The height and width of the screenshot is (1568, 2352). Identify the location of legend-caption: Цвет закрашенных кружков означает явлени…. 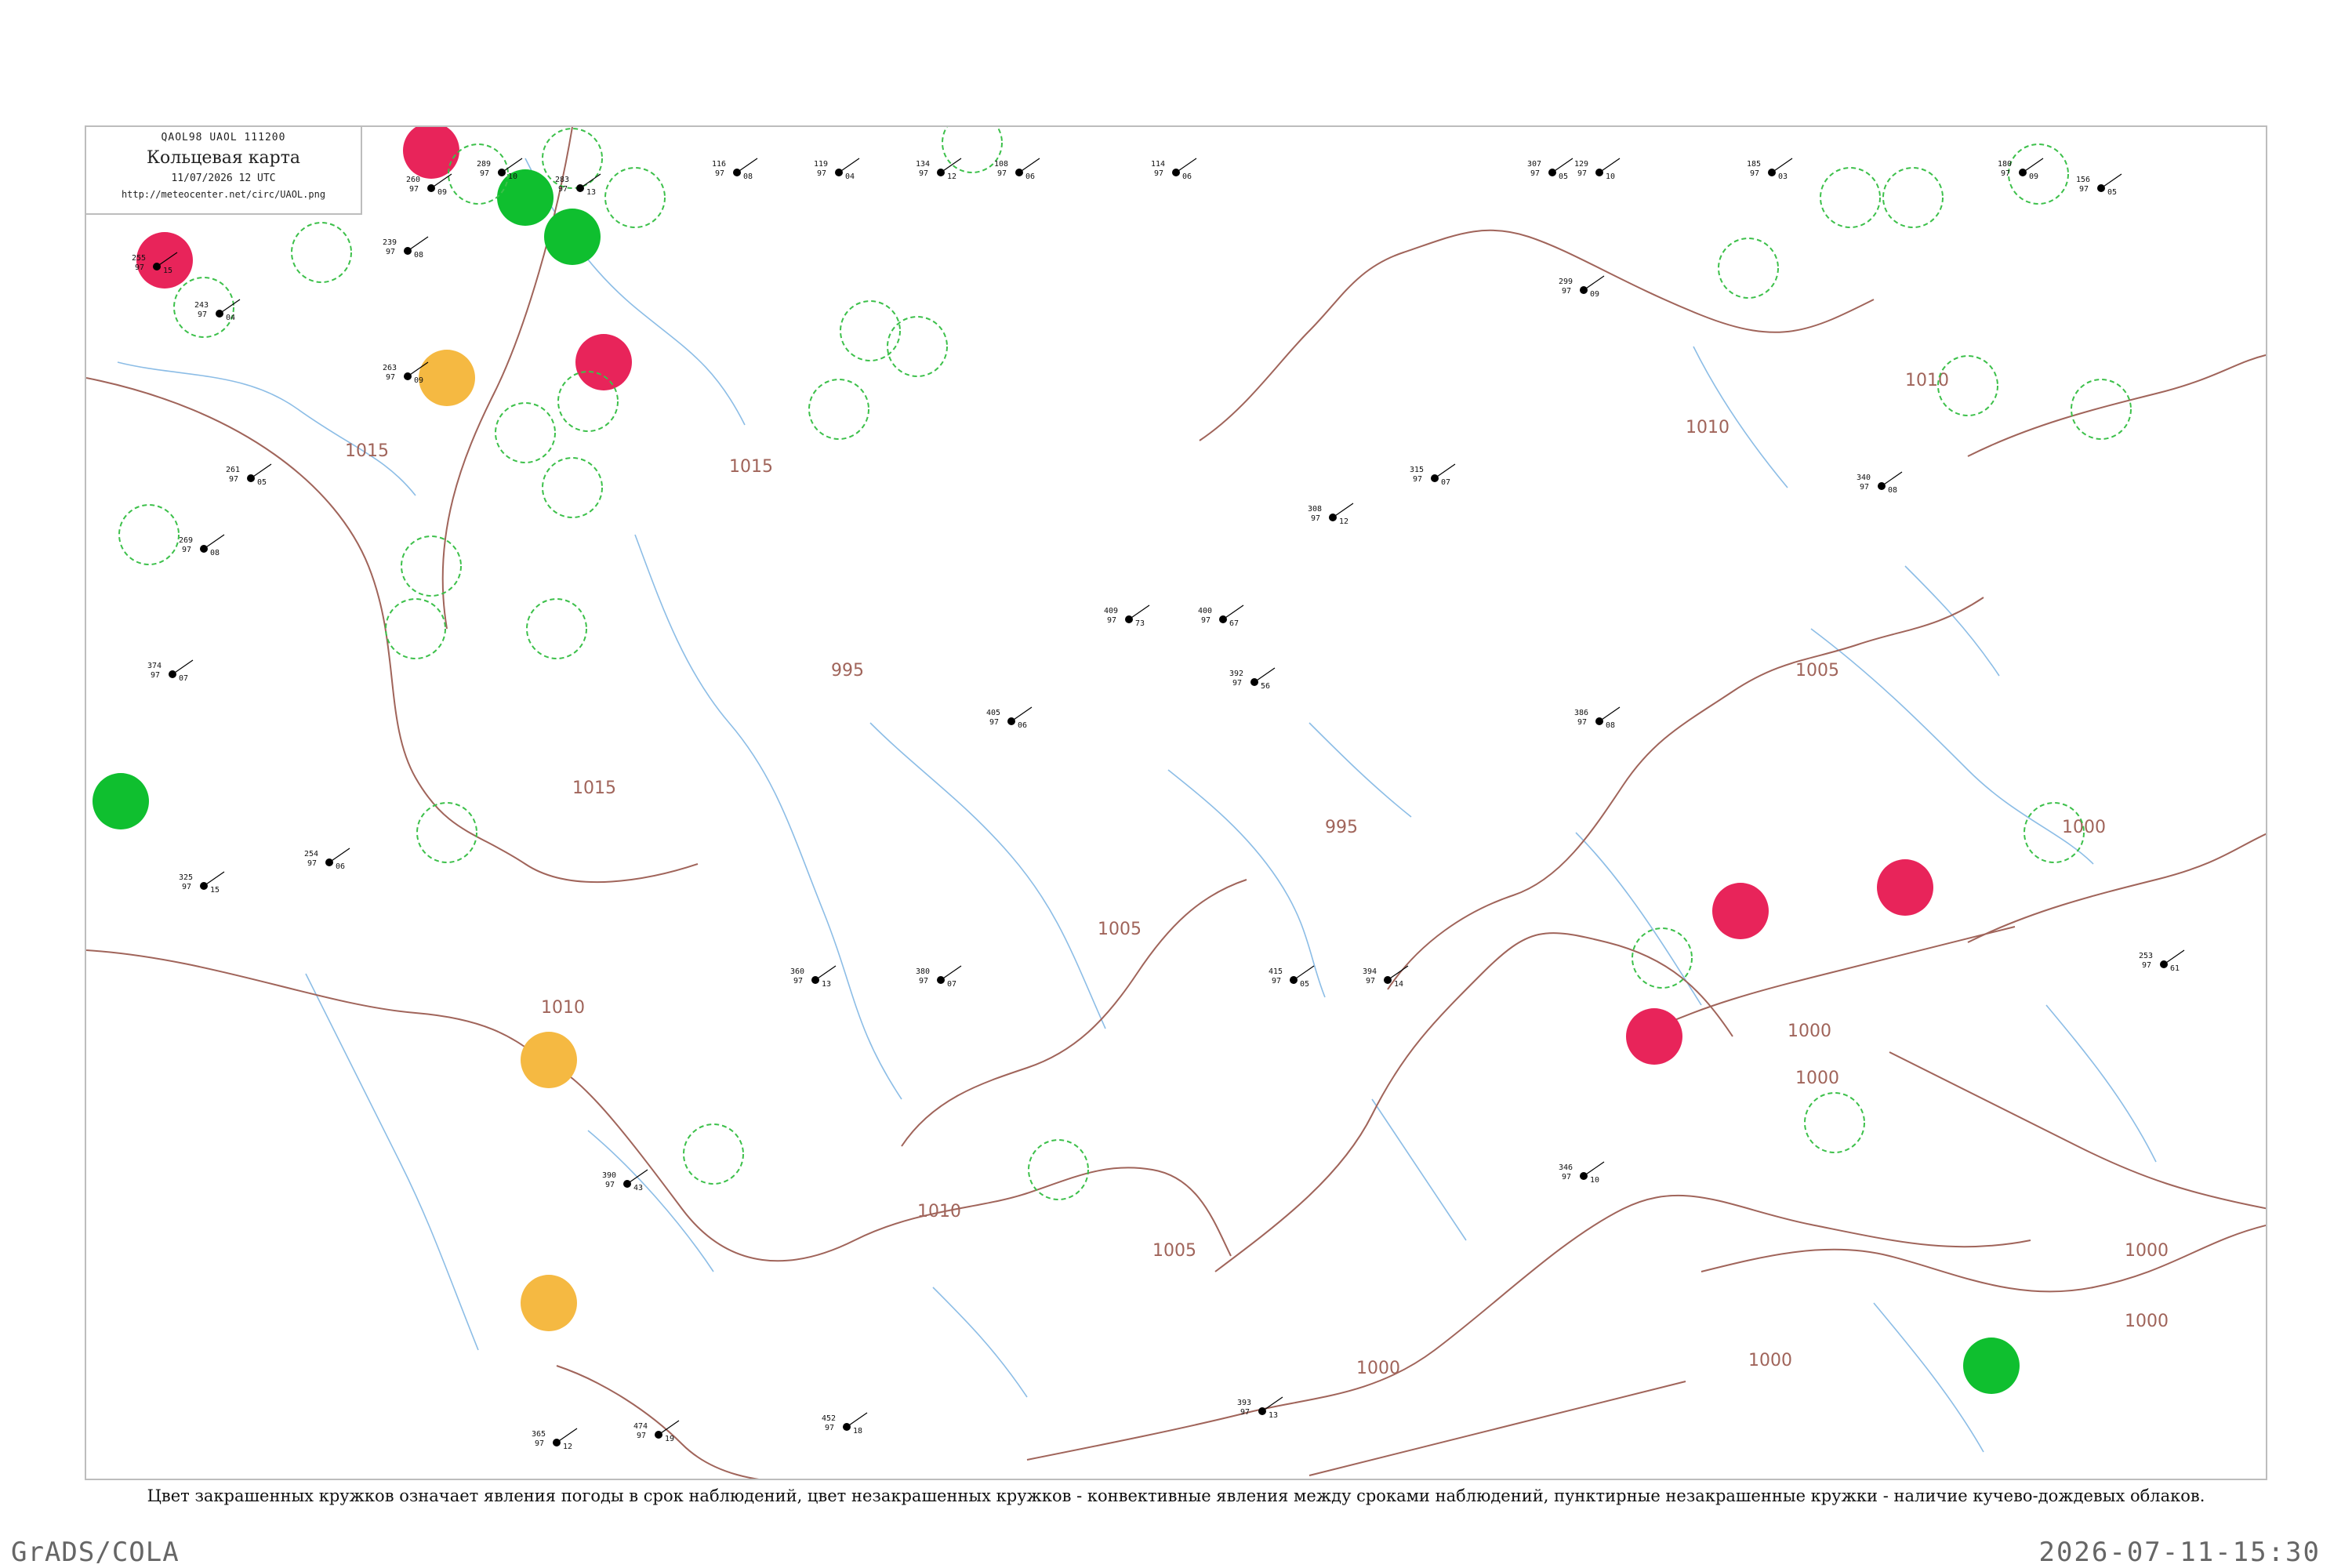
(1176, 1495).